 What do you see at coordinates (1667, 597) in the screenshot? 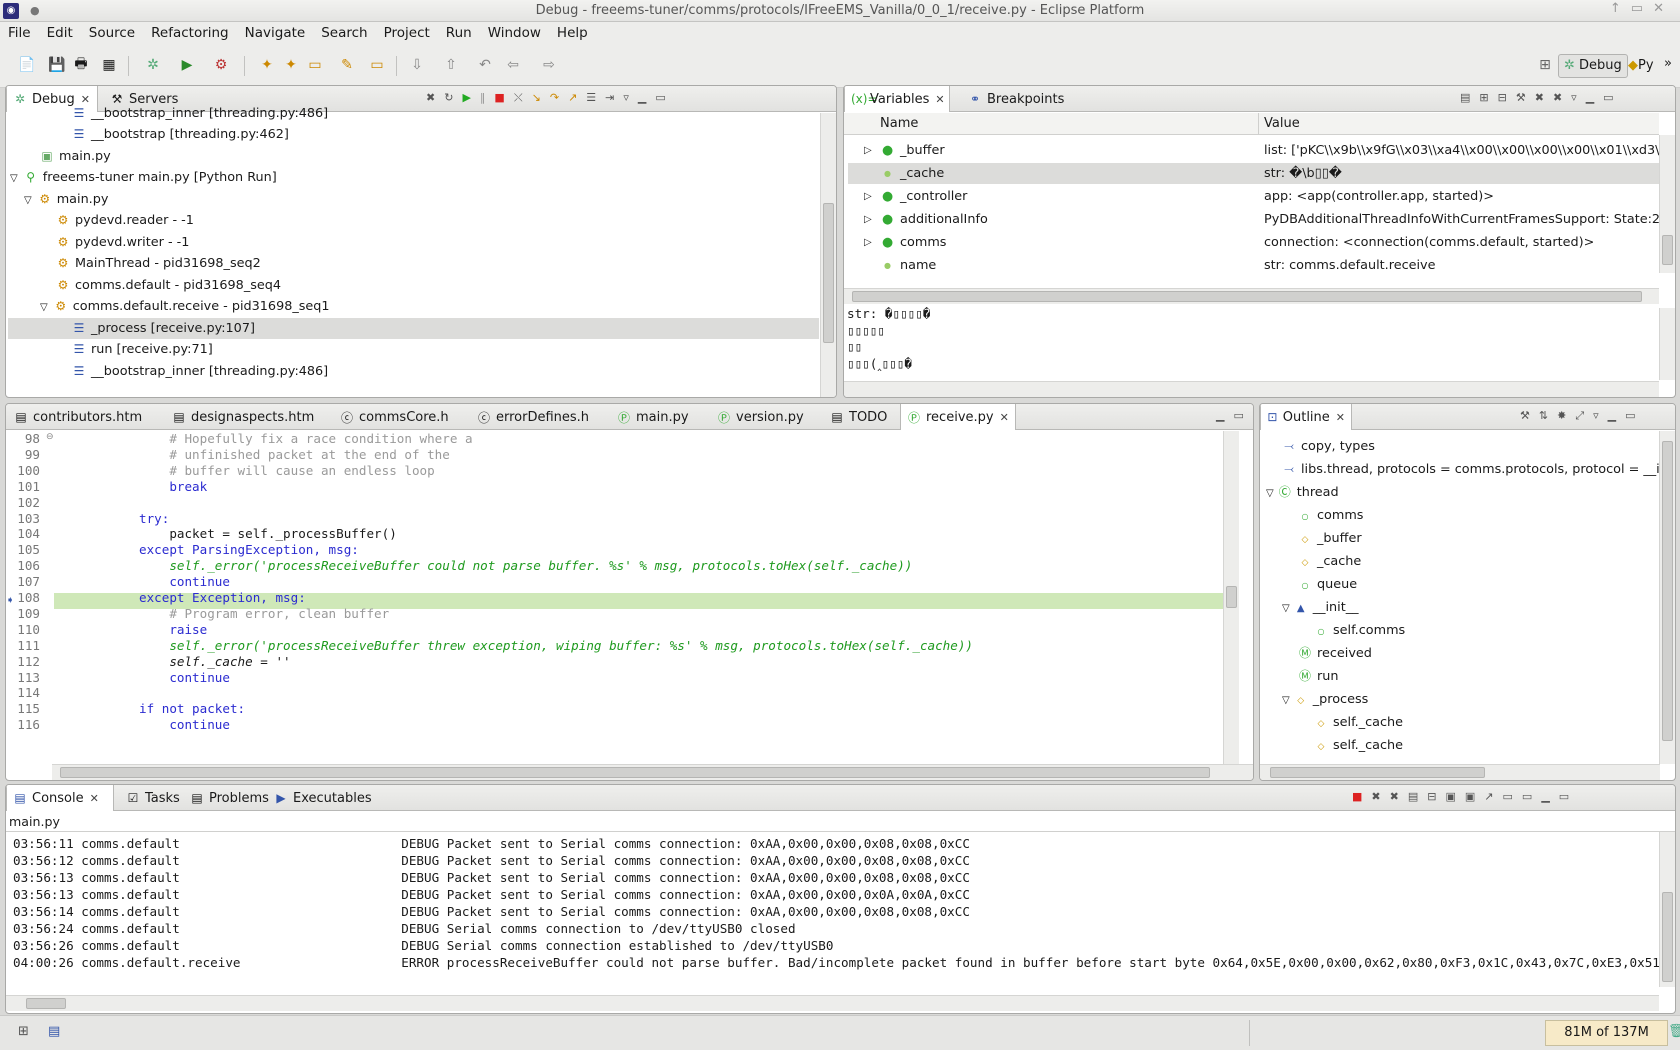
I see `outline-vscroll` at bounding box center [1667, 597].